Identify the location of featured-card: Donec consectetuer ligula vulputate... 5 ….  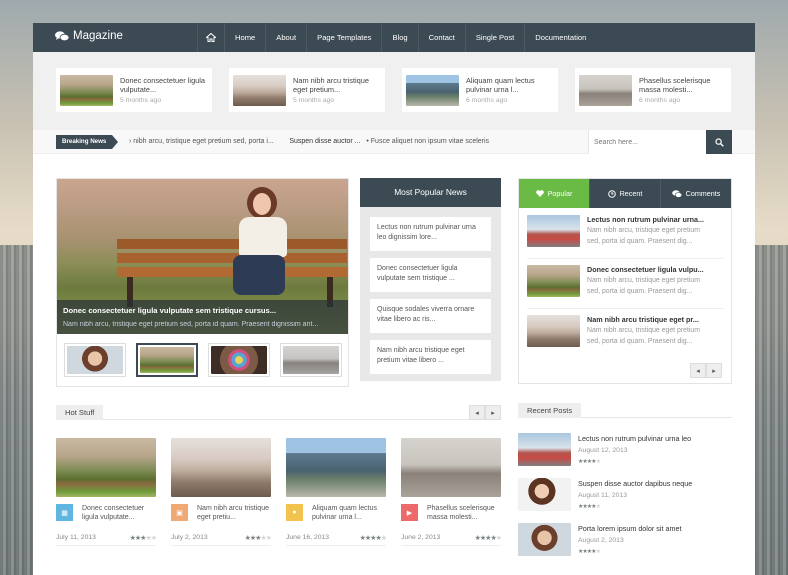
(134, 90).